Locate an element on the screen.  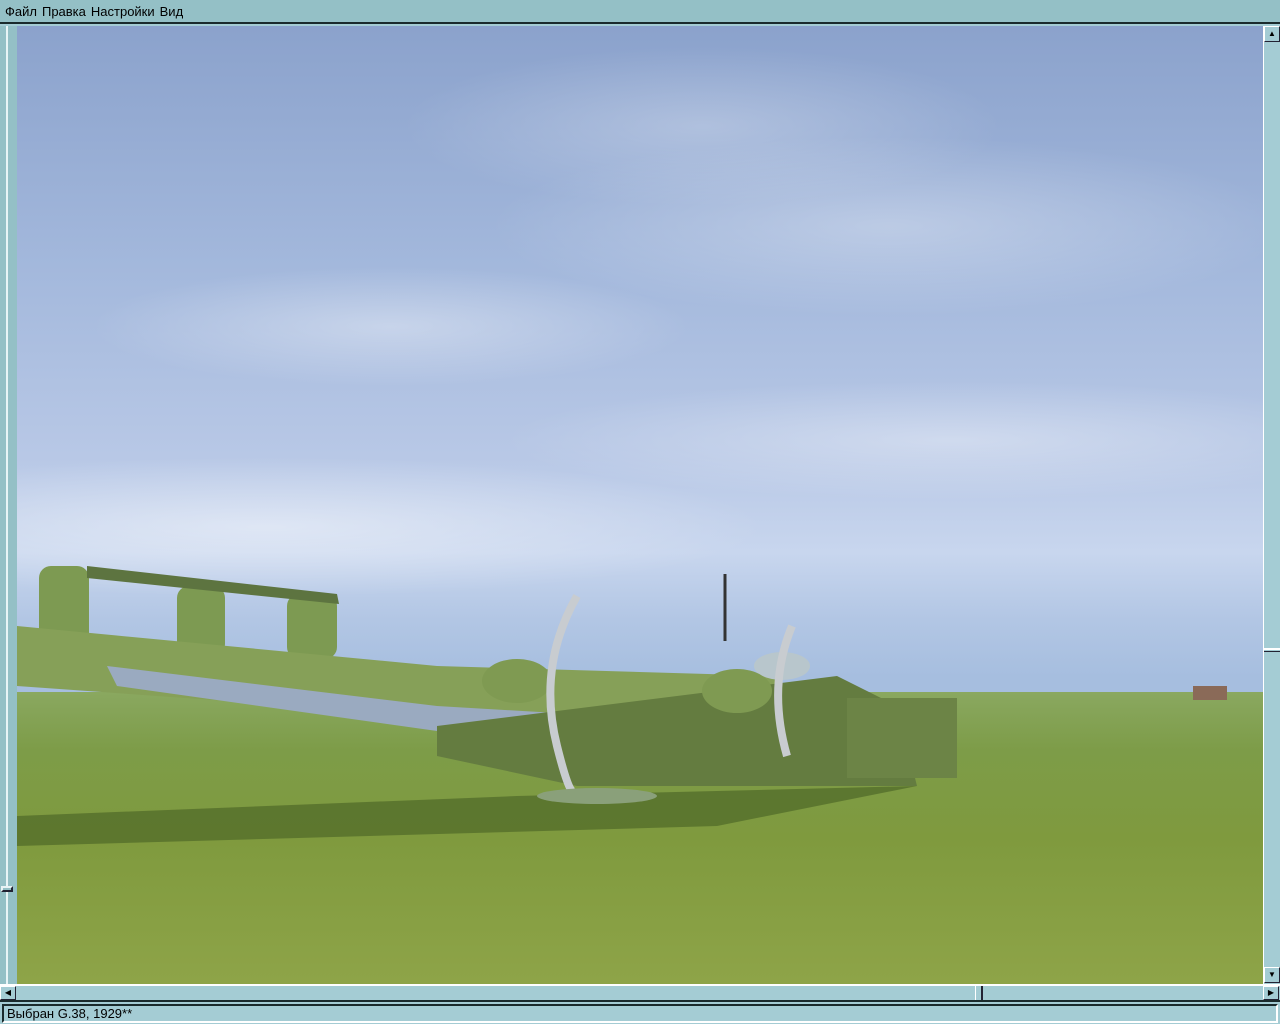
scroll-left-button: ◀ is located at coordinates (8, 993).